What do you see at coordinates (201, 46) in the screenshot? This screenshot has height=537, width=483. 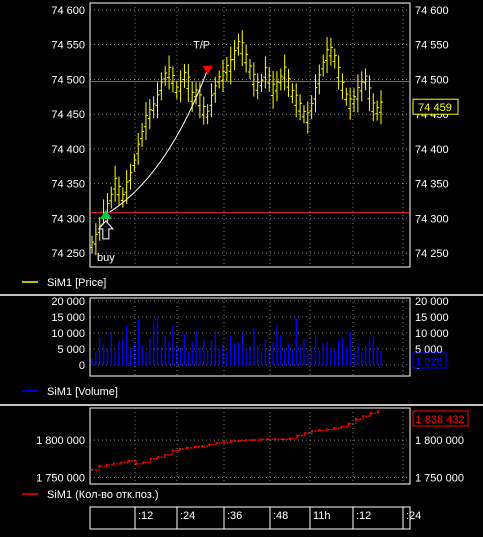 I see `take-profit-label: T/P` at bounding box center [201, 46].